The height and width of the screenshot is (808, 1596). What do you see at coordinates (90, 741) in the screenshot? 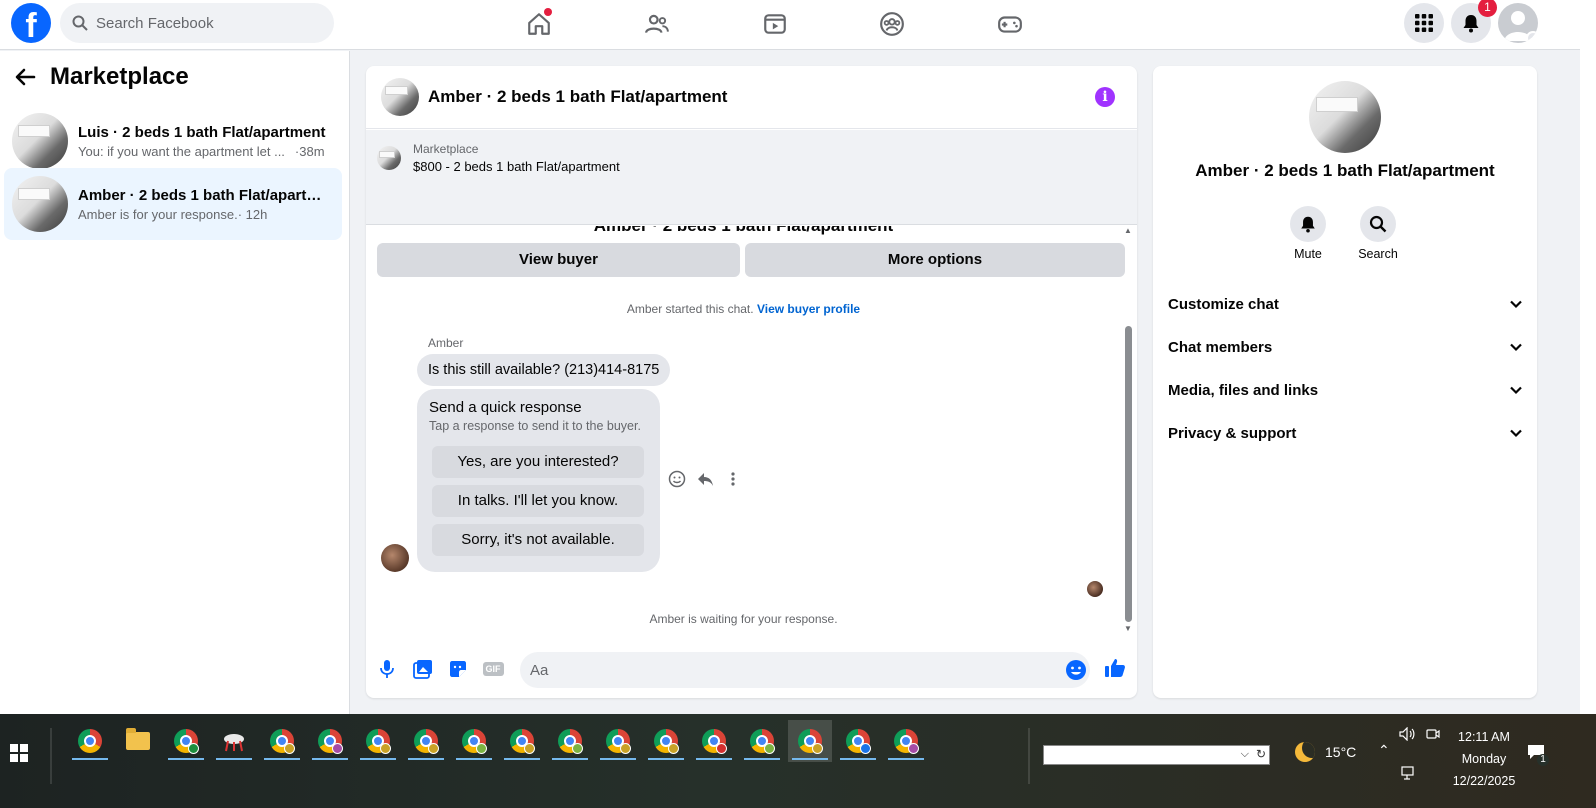
I see `taskbar-chrome` at bounding box center [90, 741].